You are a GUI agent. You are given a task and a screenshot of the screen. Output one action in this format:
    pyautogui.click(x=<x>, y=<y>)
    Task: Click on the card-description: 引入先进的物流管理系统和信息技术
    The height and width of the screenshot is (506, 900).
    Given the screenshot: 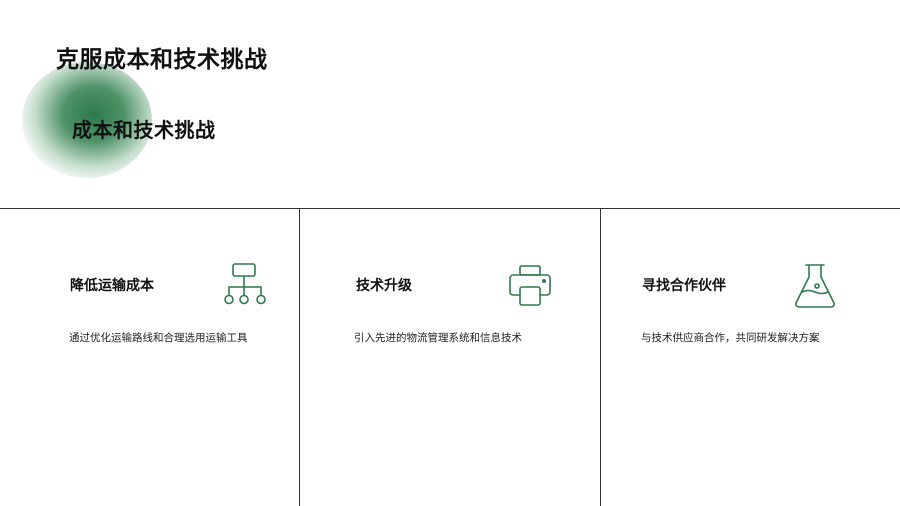 What is the action you would take?
    pyautogui.click(x=438, y=338)
    